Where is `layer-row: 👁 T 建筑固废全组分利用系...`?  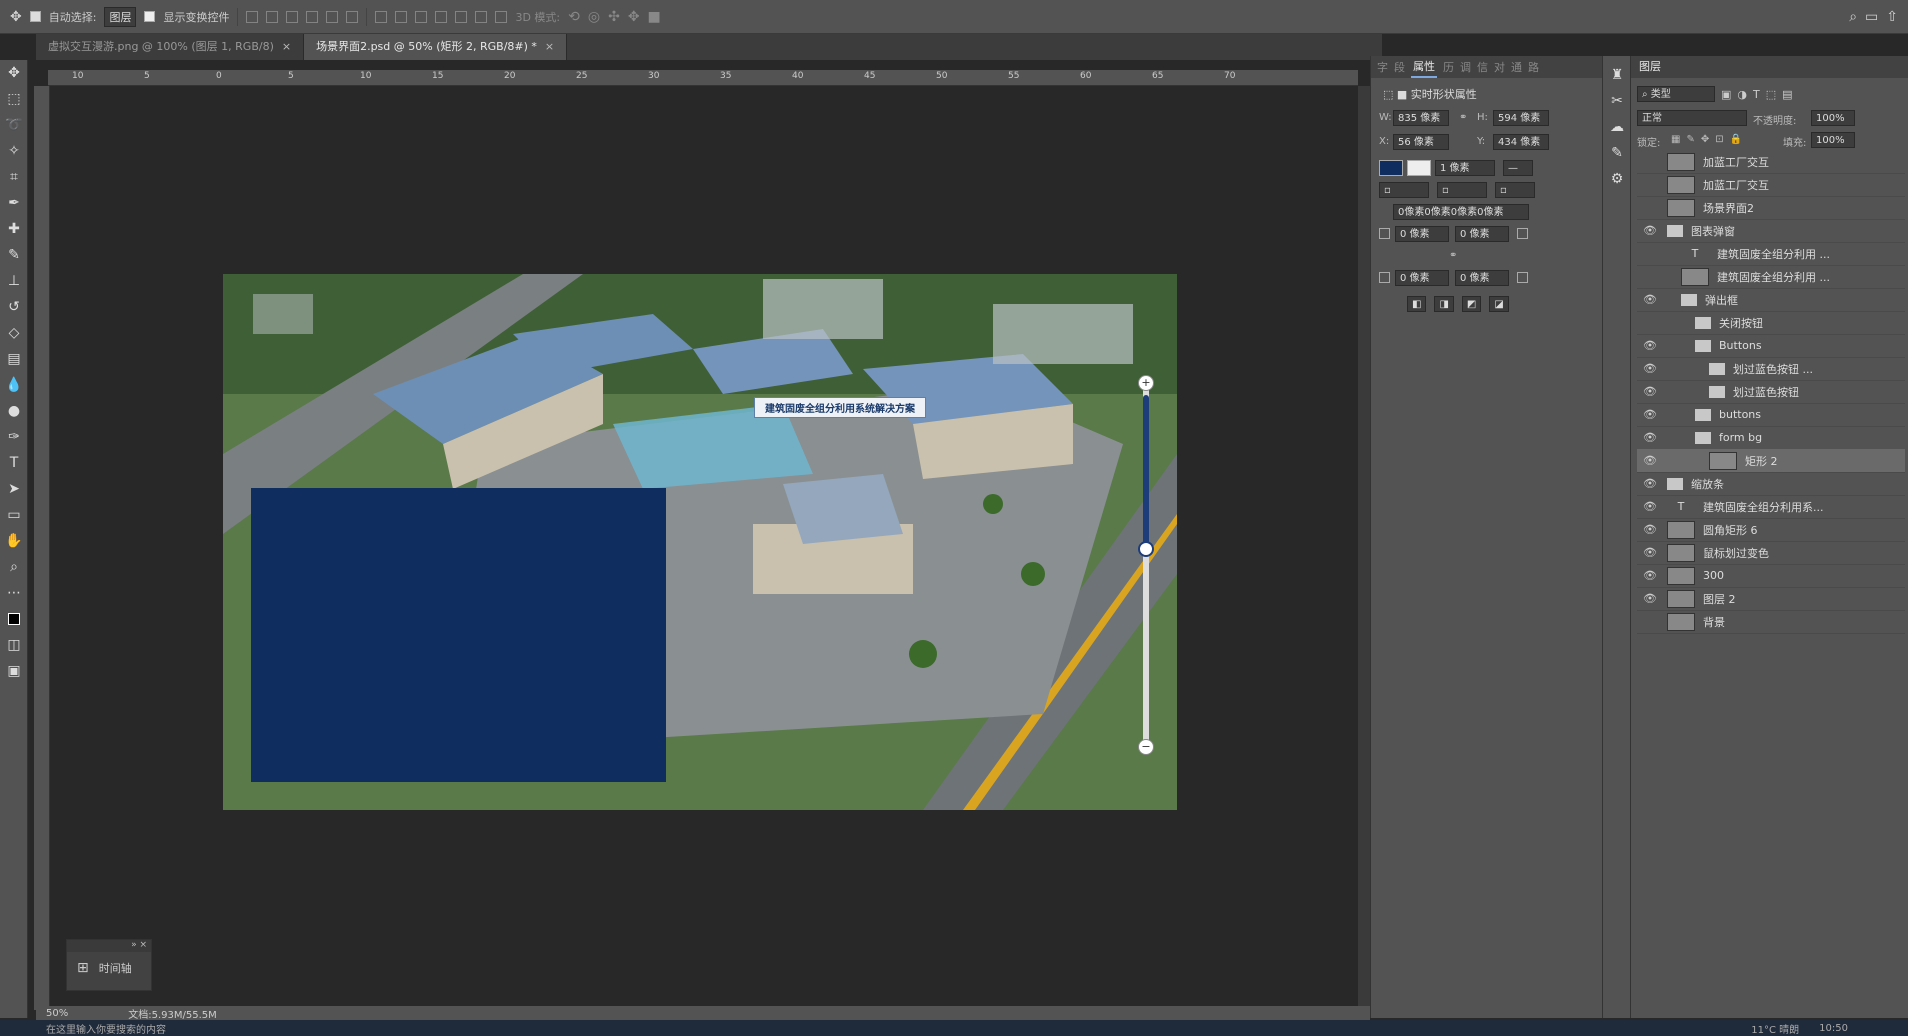 layer-row: 👁 T 建筑固废全组分利用系... is located at coordinates (1771, 507).